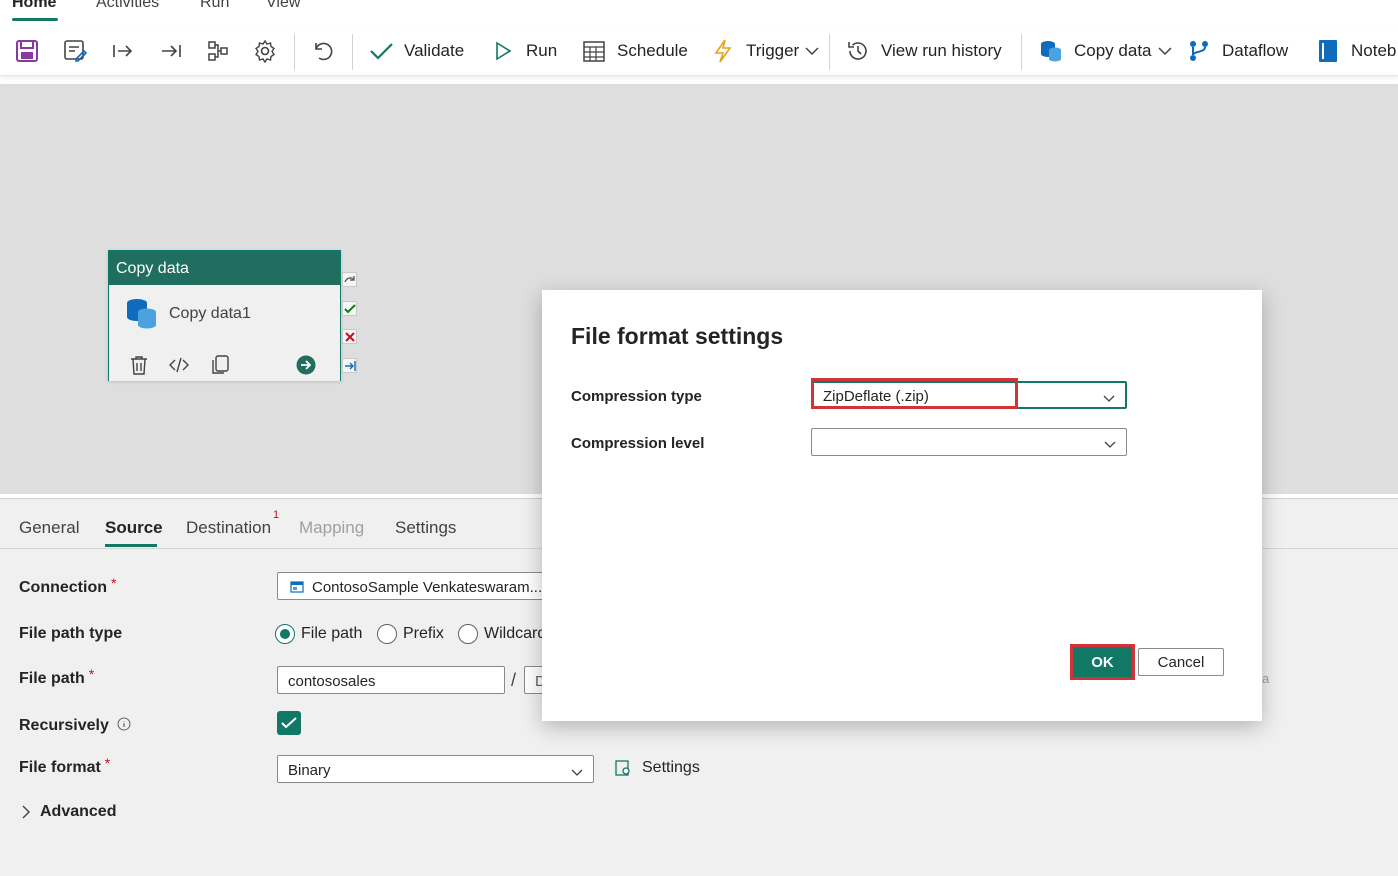 The image size is (1398, 876). What do you see at coordinates (123, 51) in the screenshot?
I see `move-right-icon` at bounding box center [123, 51].